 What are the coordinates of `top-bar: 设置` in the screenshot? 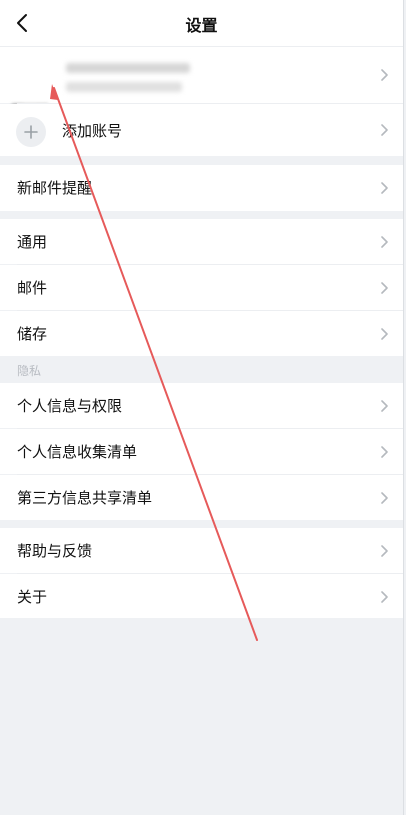 It's located at (201, 23).